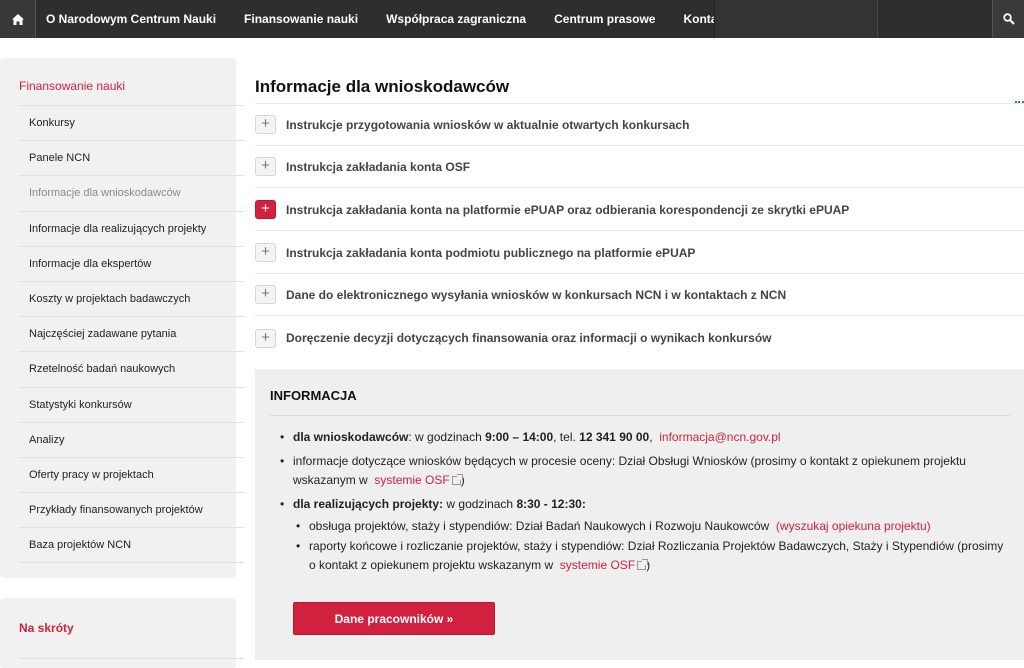 This screenshot has height=668, width=1024. What do you see at coordinates (131, 157) in the screenshot?
I see `sidebar-item-panele: Panele NCN` at bounding box center [131, 157].